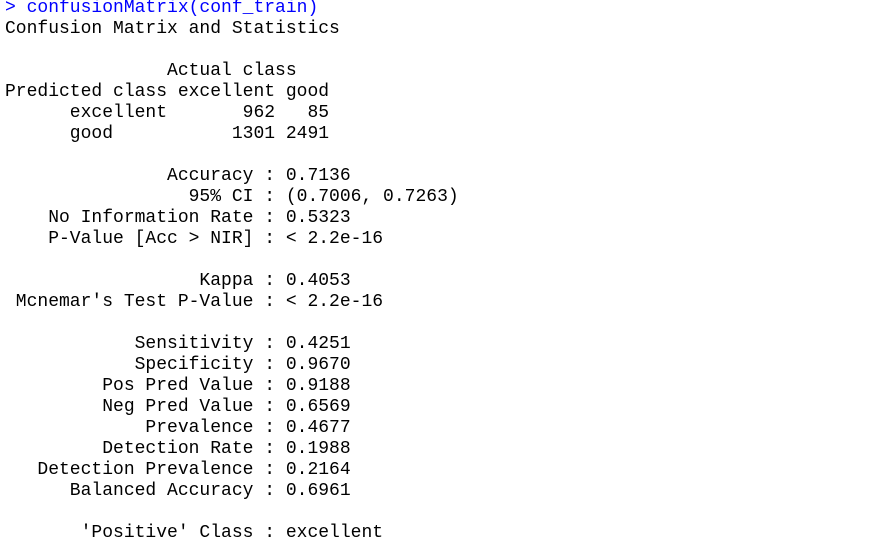 This screenshot has height=555, width=893. Describe the element at coordinates (167, 113) in the screenshot. I see `matrix-row-excellent: excellent 962 85` at that location.